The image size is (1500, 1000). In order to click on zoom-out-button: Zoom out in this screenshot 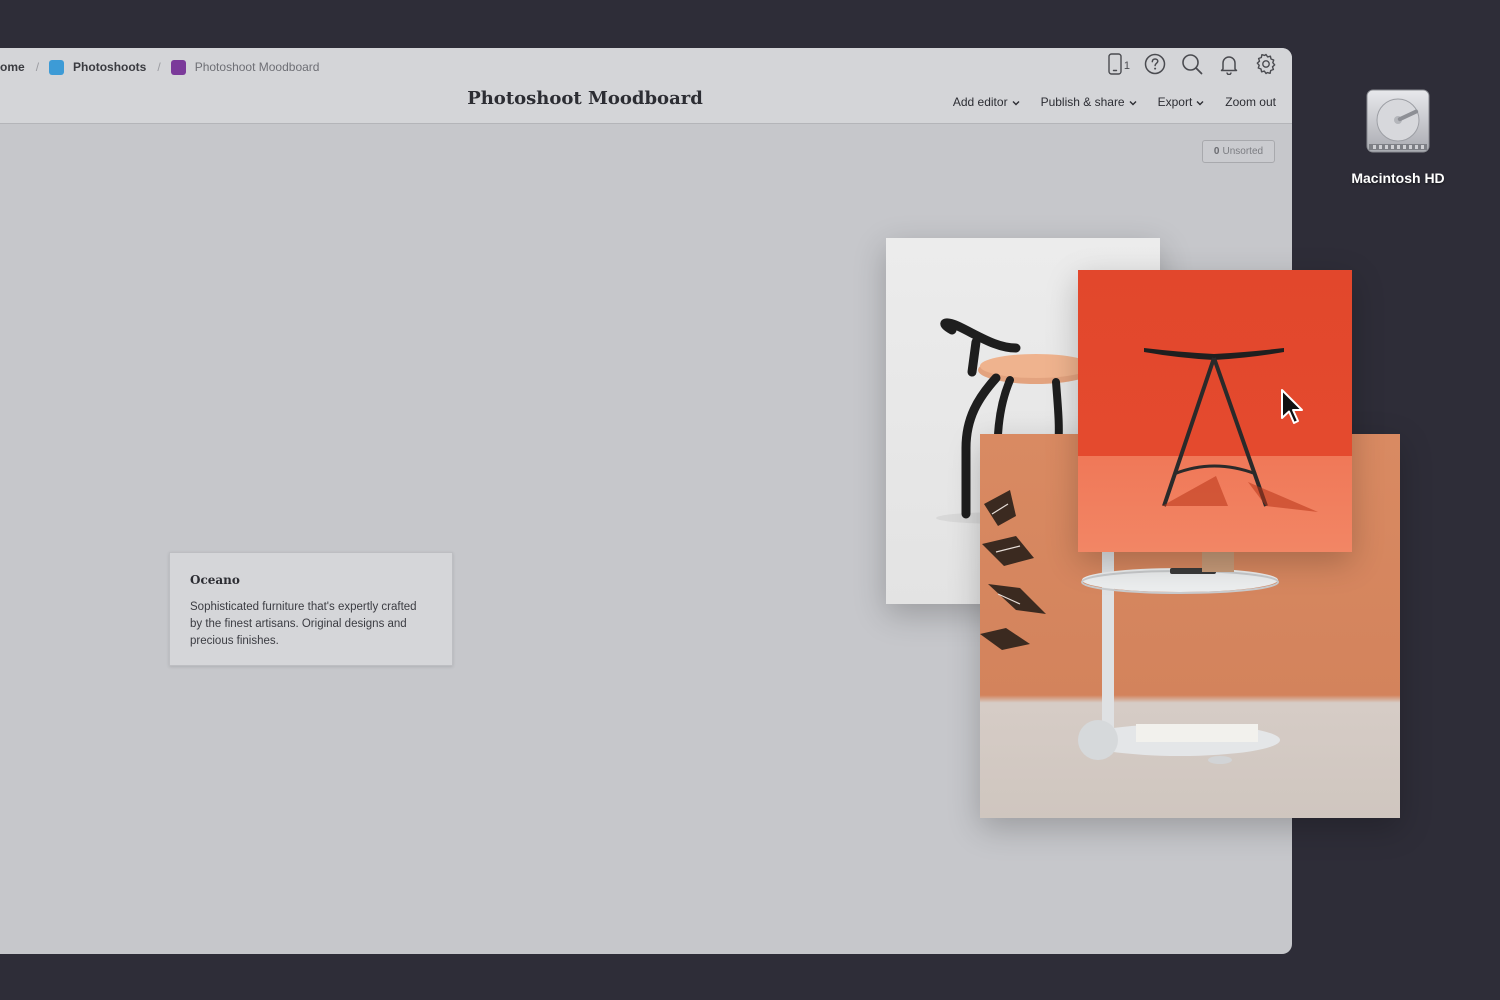, I will do `click(1250, 102)`.